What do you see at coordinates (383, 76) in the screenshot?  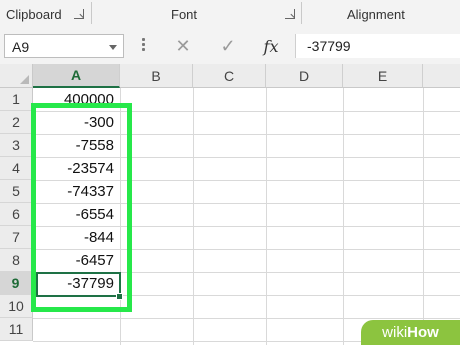 I see `column-header-e: E` at bounding box center [383, 76].